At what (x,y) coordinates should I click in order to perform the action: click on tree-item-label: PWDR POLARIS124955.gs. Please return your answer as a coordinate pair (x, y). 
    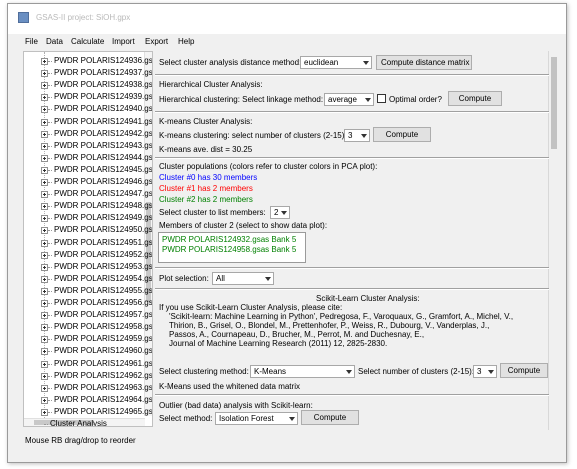
    Looking at the image, I should click on (103, 290).